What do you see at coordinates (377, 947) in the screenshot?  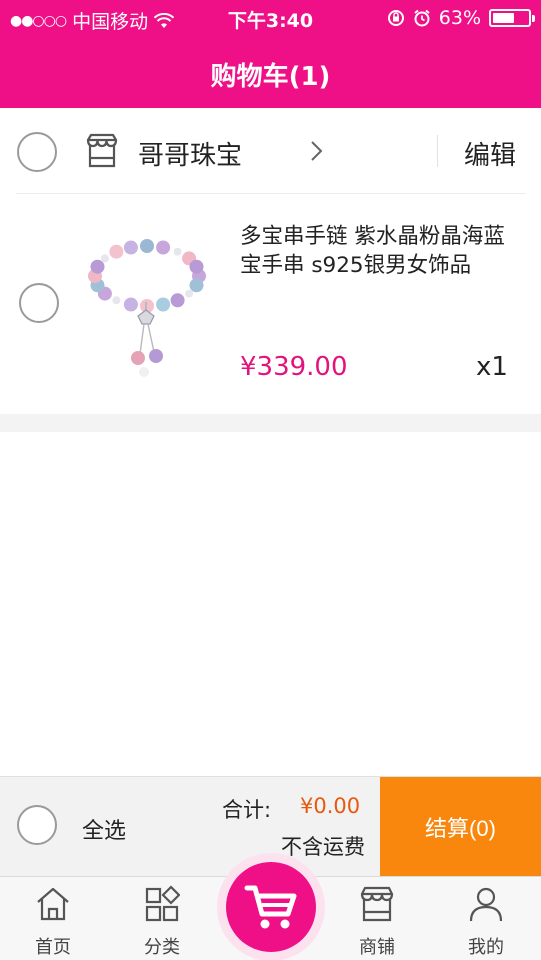 I see `tab-label: 商铺` at bounding box center [377, 947].